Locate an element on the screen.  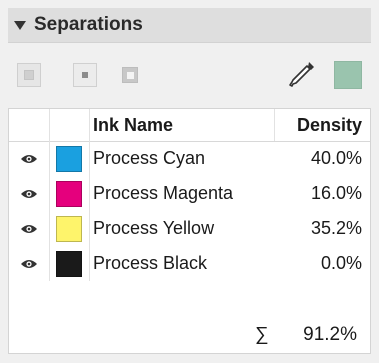
swatch-header is located at coordinates (69, 125).